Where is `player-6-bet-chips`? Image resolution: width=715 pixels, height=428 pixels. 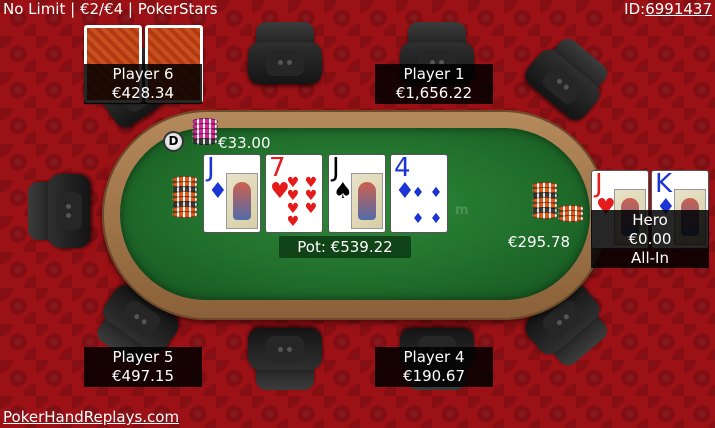 player-6-bet-chips is located at coordinates (205, 131).